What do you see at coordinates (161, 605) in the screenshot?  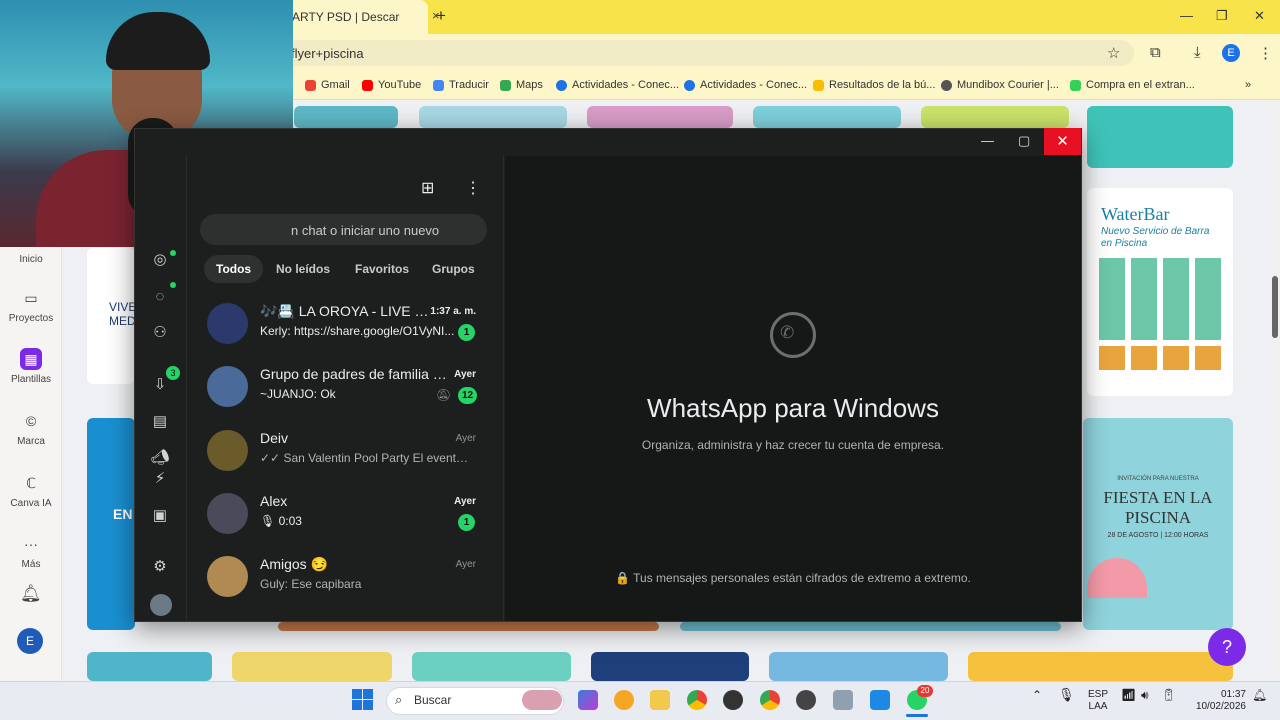 I see `wa-profile-avatar` at bounding box center [161, 605].